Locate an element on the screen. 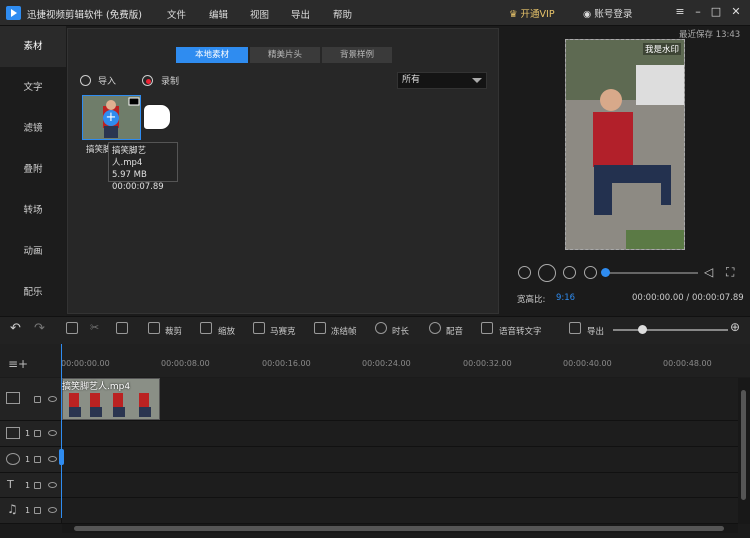 This screenshot has height=538, width=750. watermark-text: 我是水印 is located at coordinates (662, 49).